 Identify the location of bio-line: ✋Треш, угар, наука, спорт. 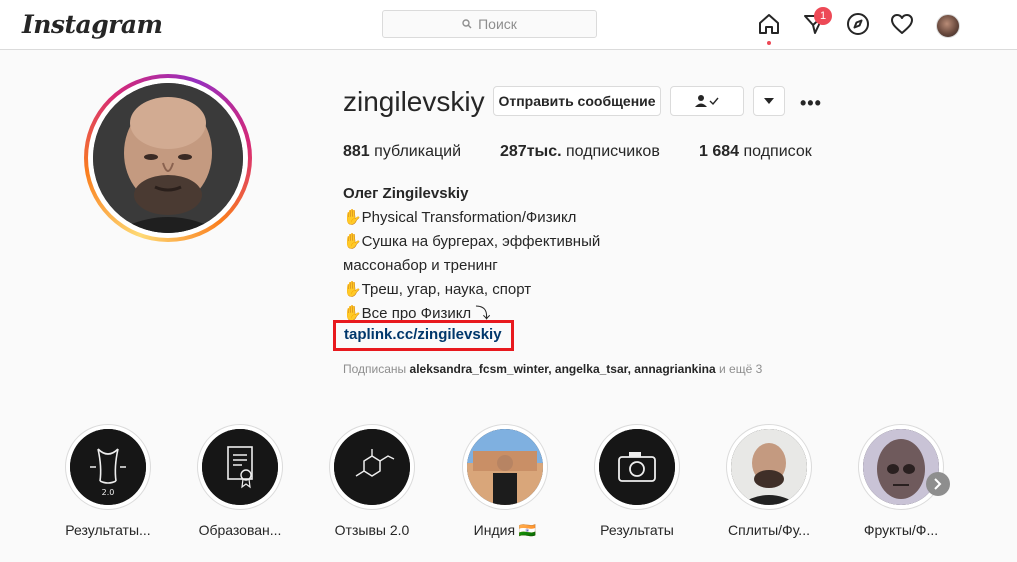
(437, 289).